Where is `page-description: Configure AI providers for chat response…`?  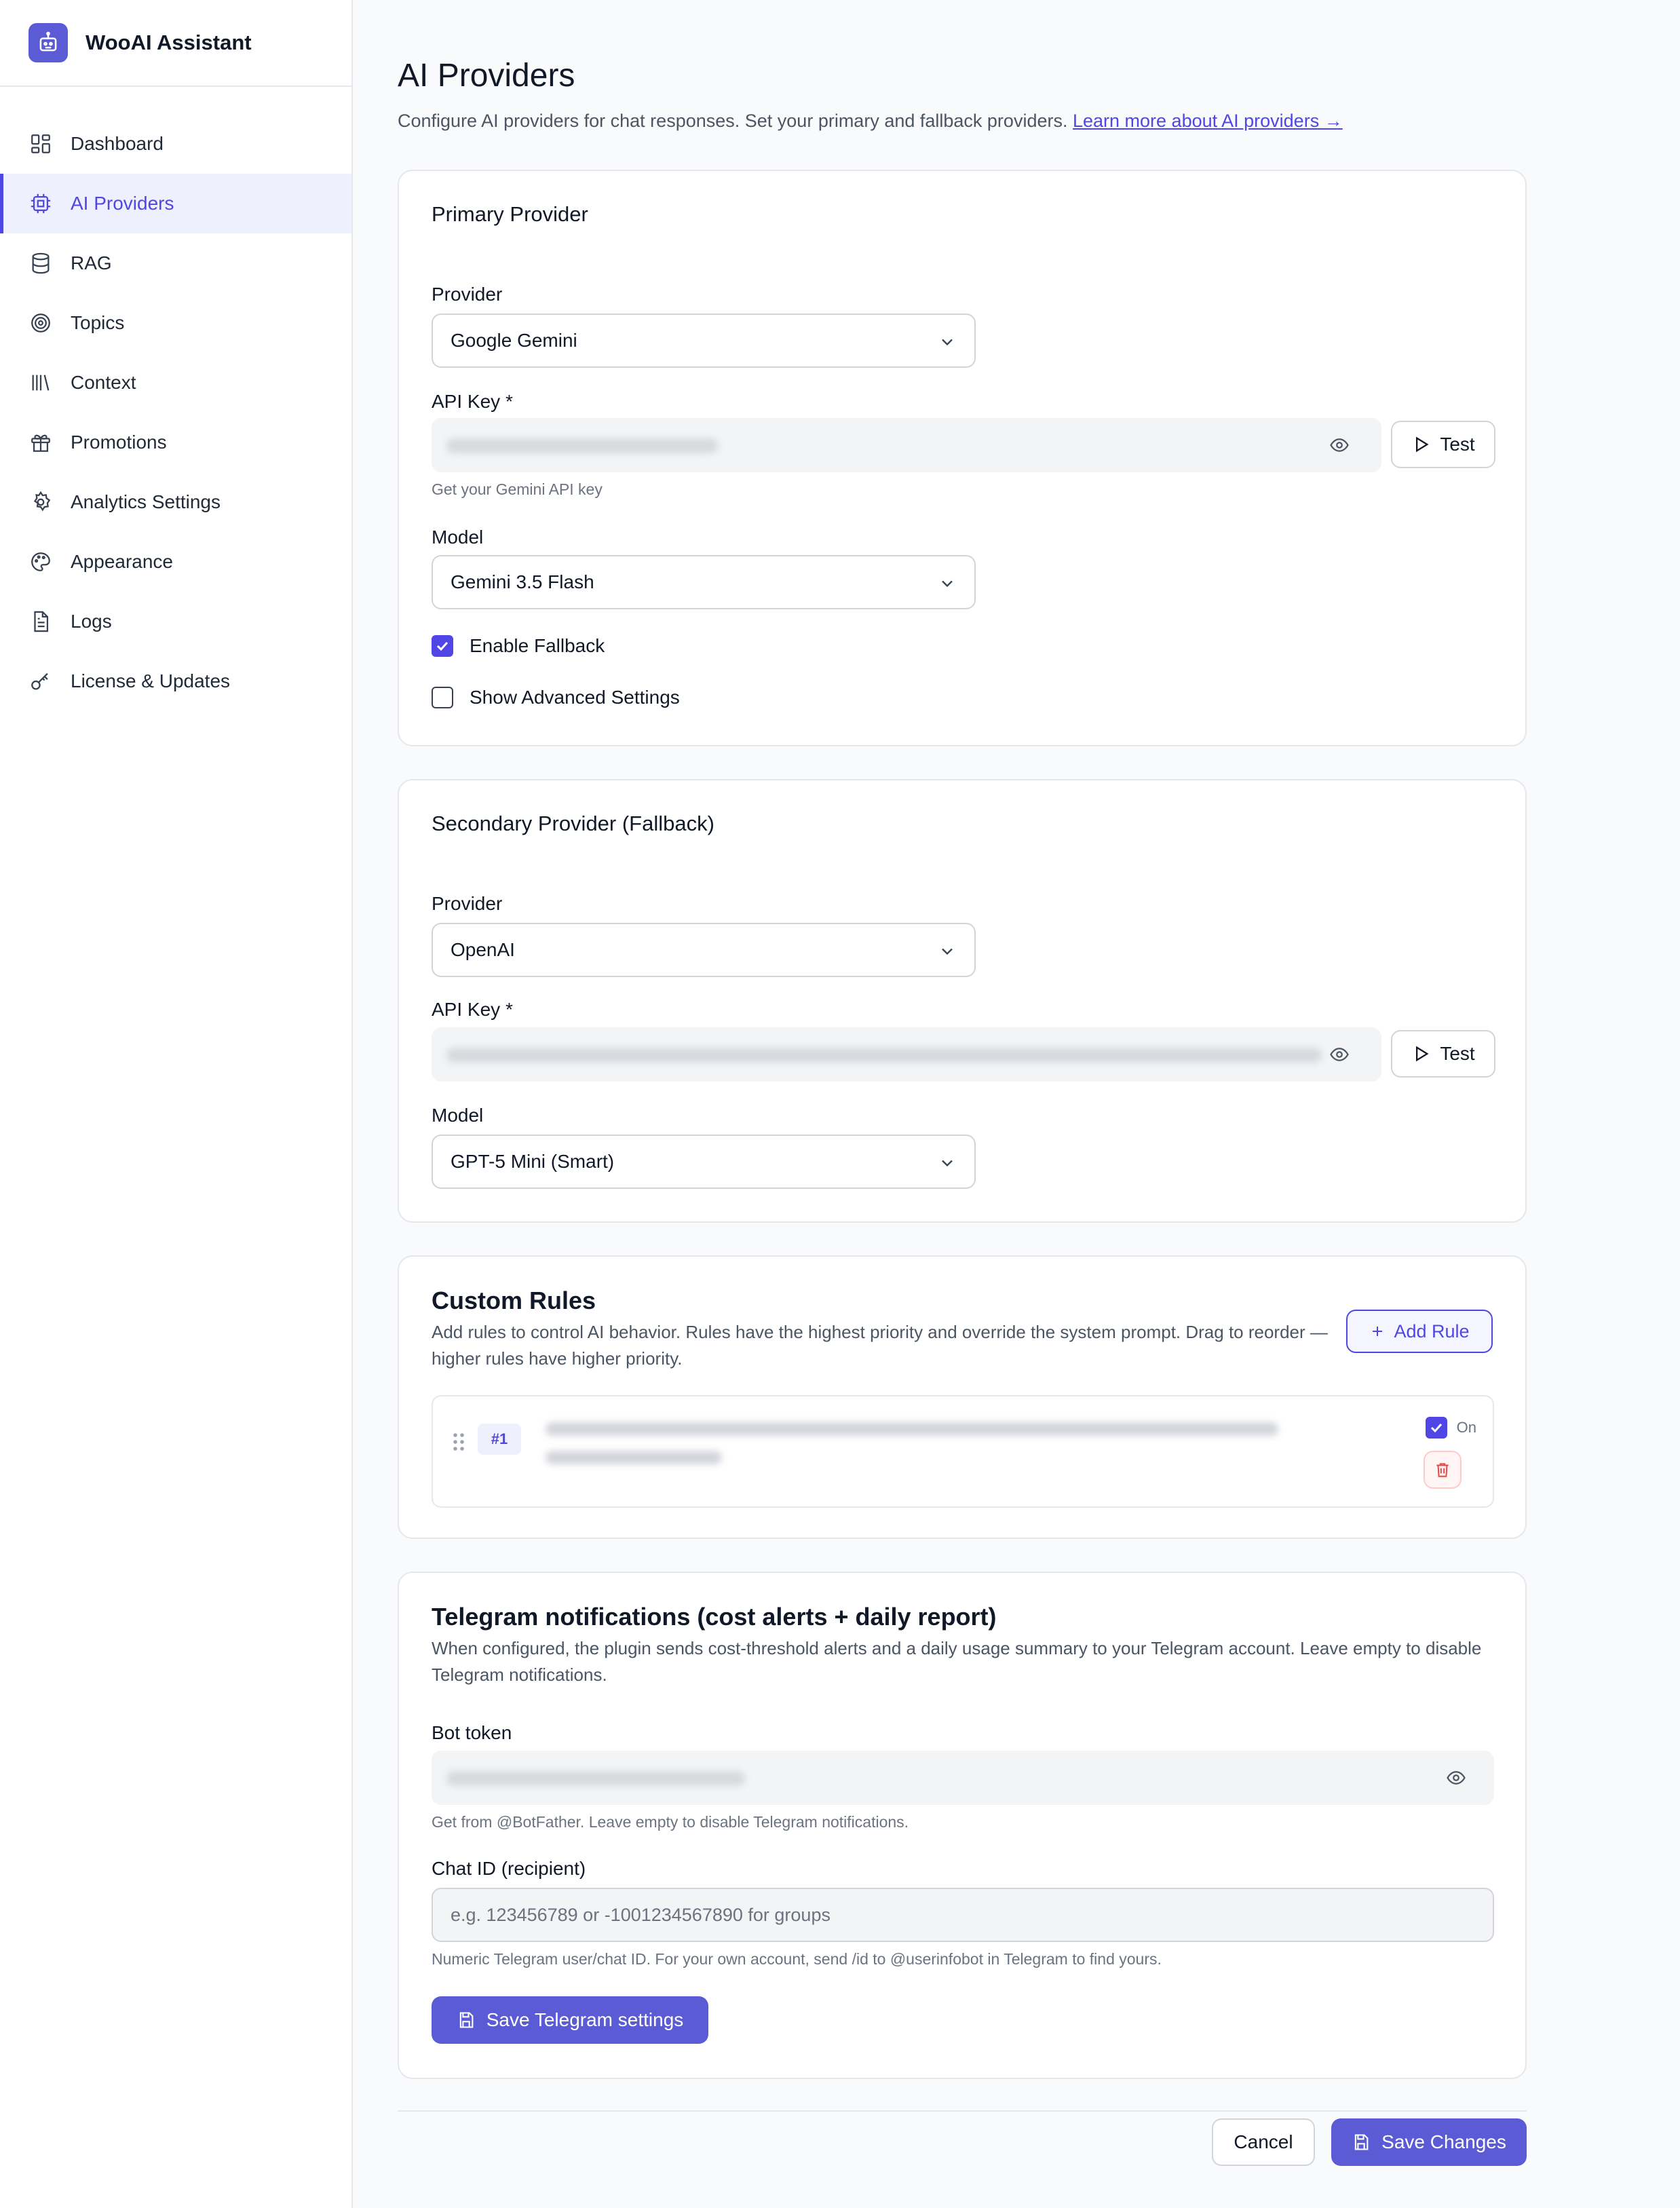 page-description: Configure AI providers for chat response… is located at coordinates (870, 121).